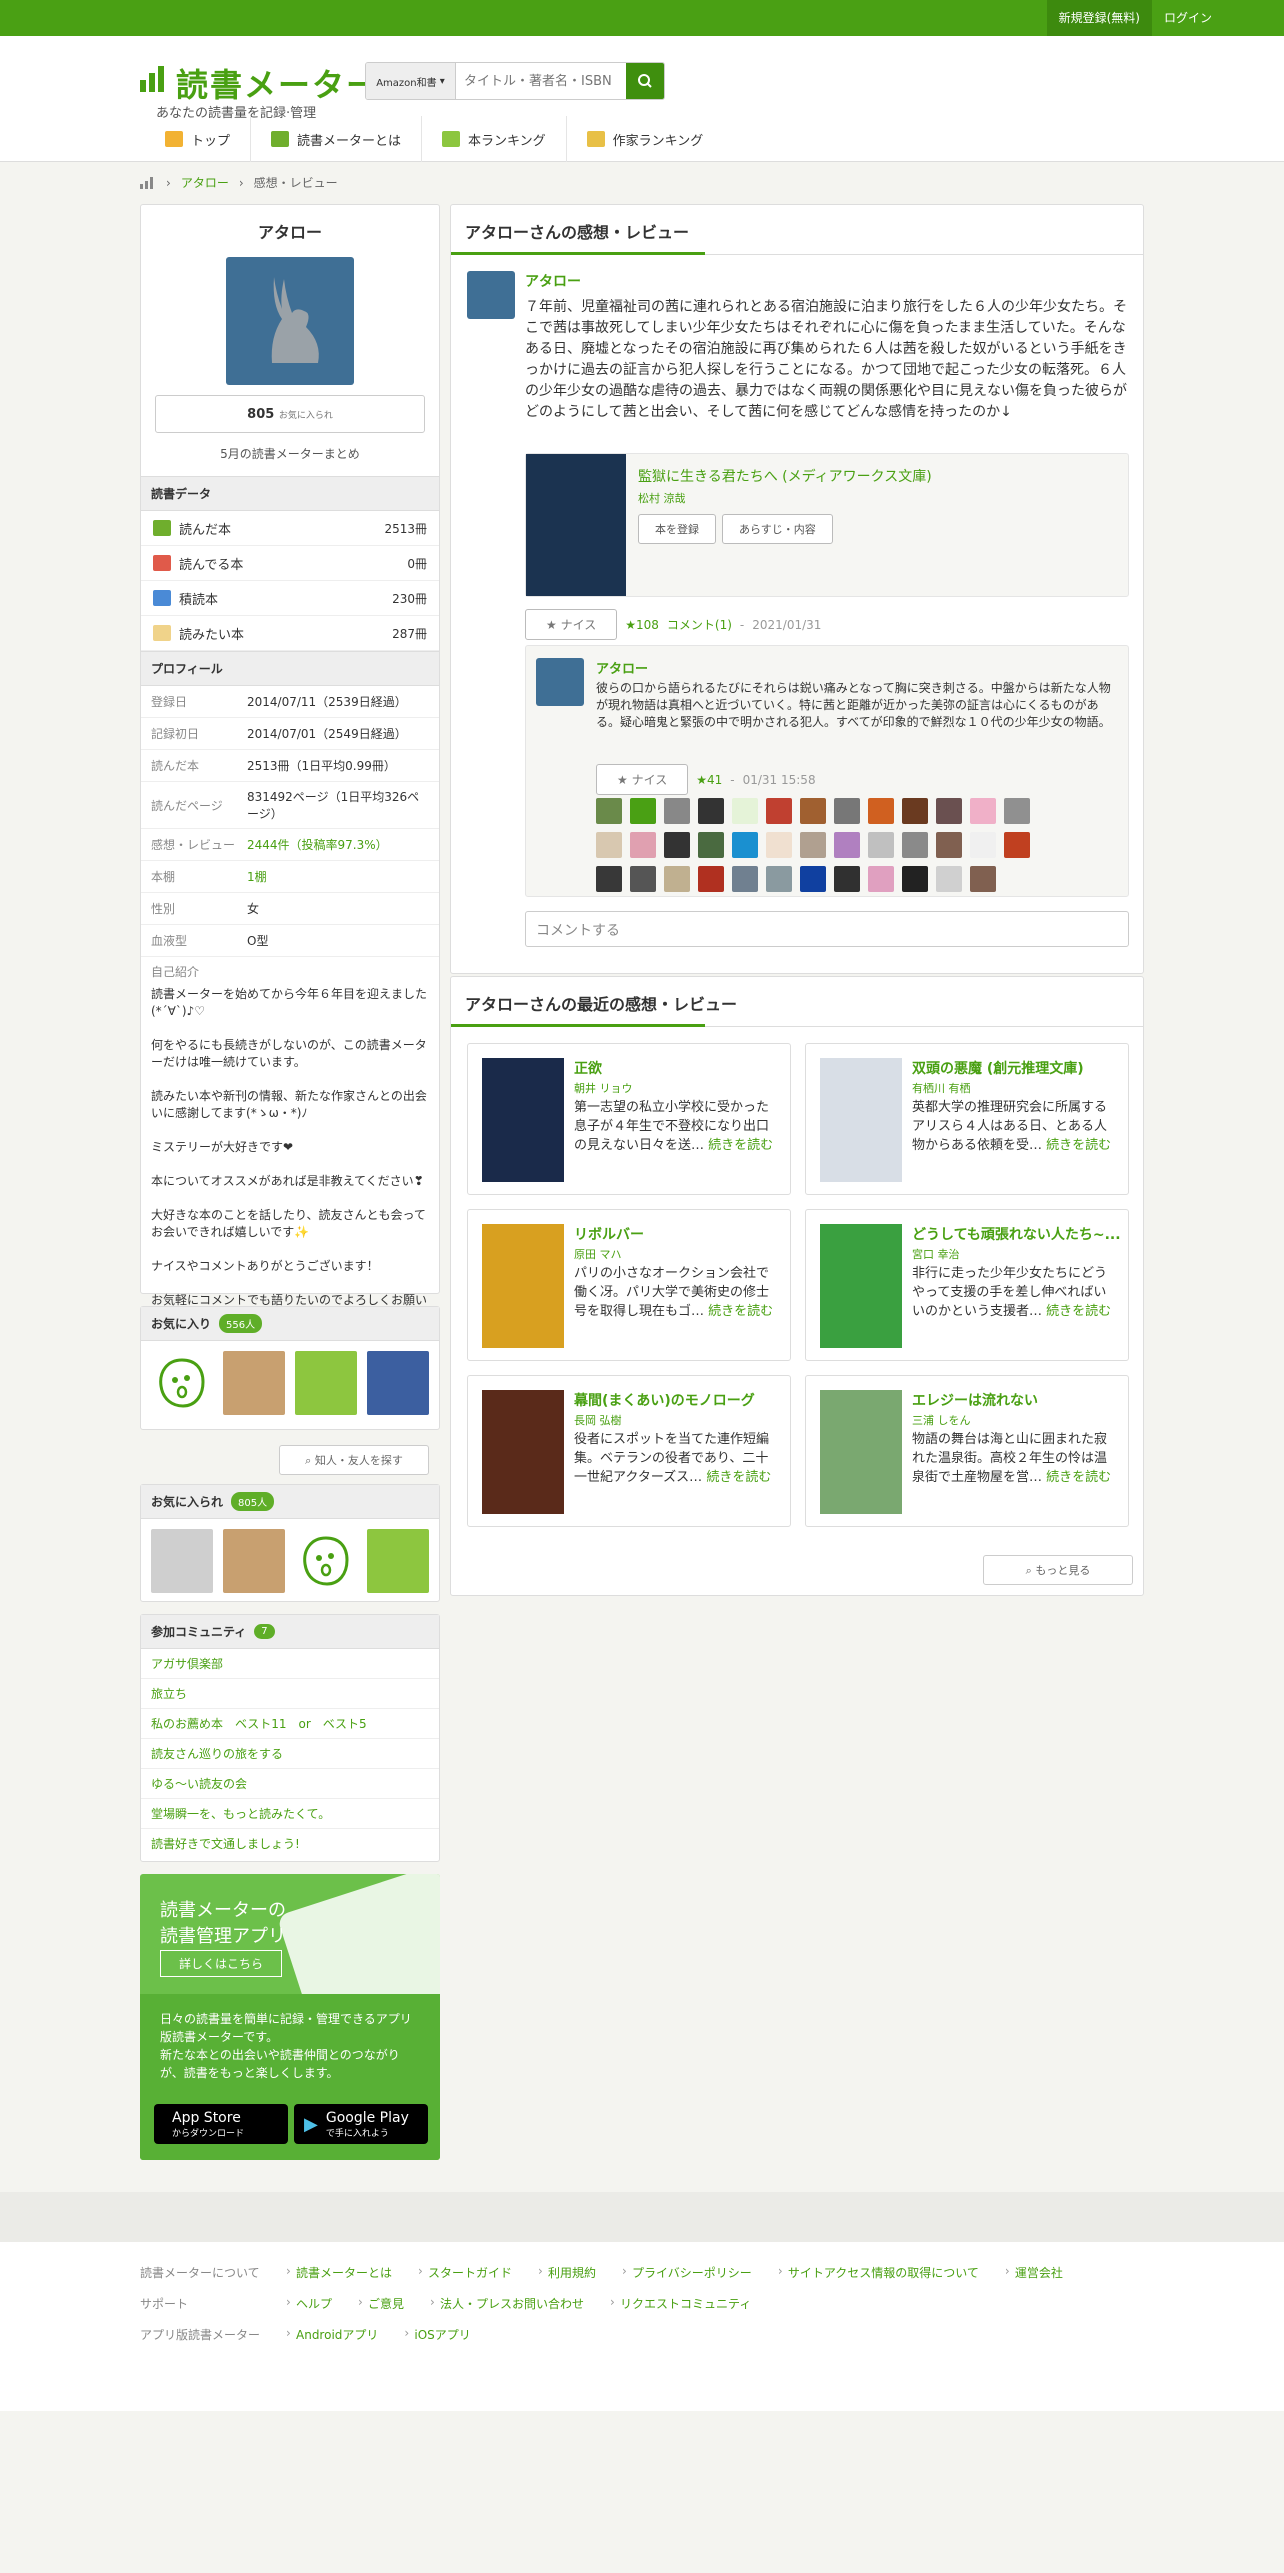  I want to click on search-input, so click(541, 81).